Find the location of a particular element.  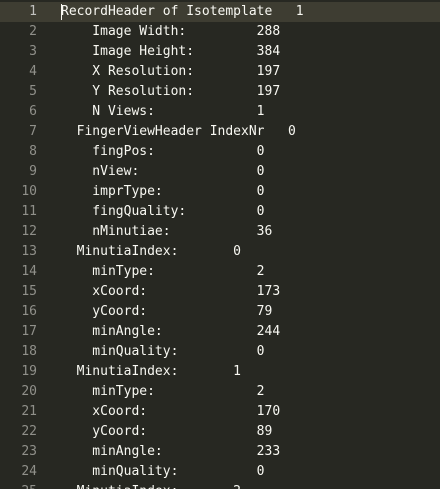

line-number: 5 is located at coordinates (33, 91).